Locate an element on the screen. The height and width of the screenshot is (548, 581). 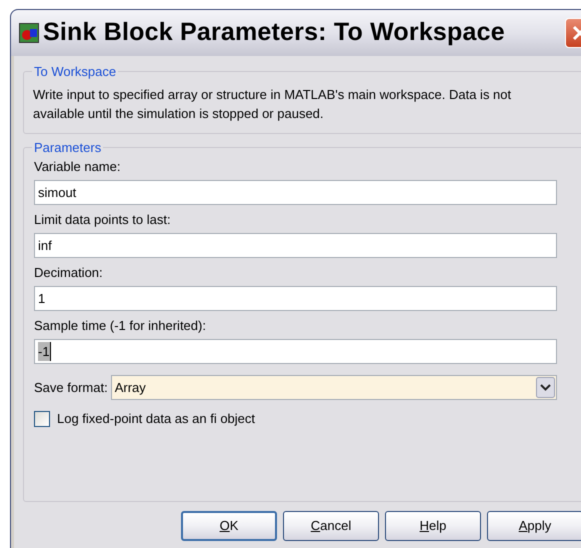
input-field: simout is located at coordinates (295, 192).